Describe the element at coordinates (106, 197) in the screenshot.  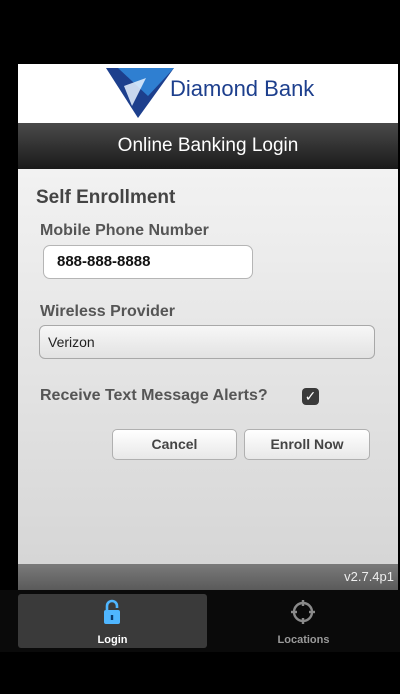
I see `section-title: Self Enrollment` at that location.